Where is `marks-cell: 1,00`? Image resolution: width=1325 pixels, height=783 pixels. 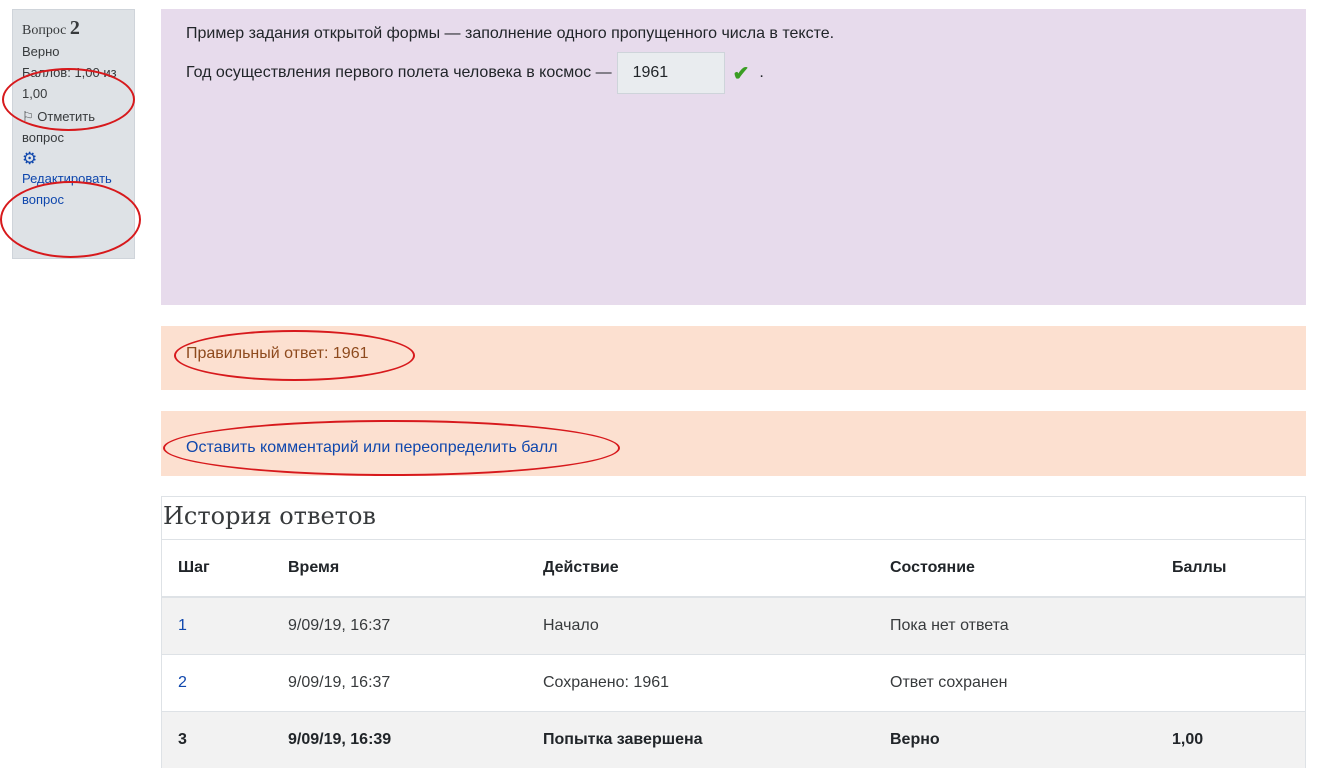
marks-cell: 1,00 is located at coordinates (1238, 739).